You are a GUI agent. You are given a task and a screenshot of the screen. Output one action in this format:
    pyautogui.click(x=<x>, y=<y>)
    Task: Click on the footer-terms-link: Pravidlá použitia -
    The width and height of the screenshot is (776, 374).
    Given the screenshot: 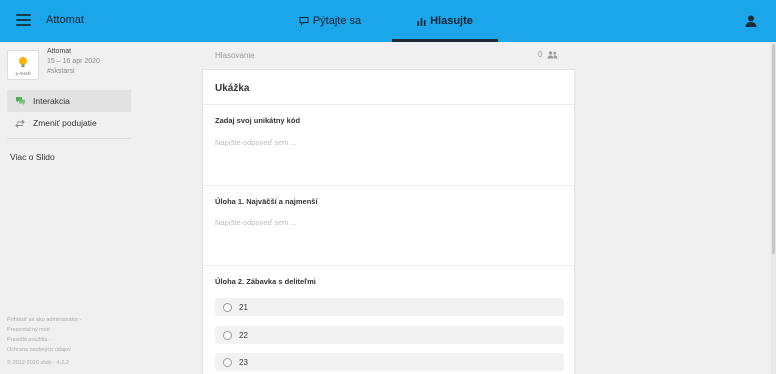 What is the action you would take?
    pyautogui.click(x=29, y=340)
    